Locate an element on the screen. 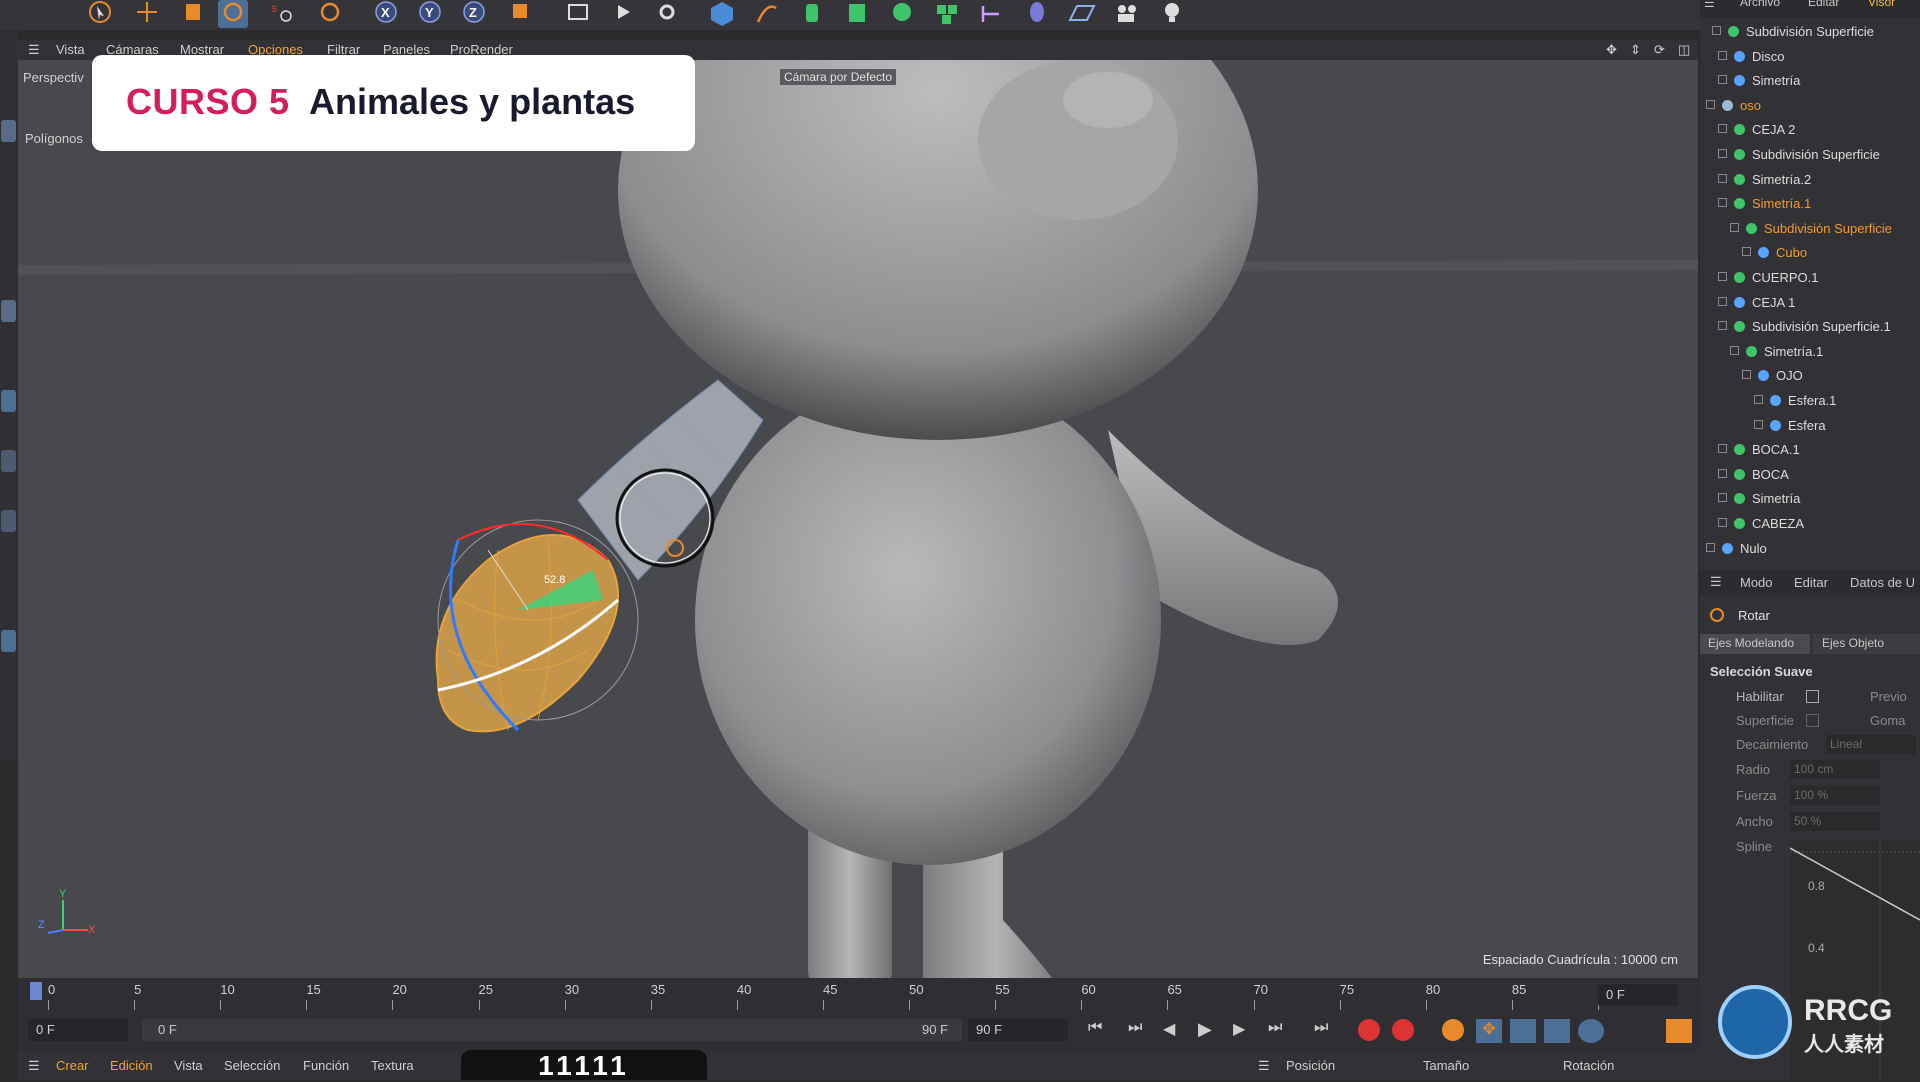 The height and width of the screenshot is (1082, 1920). om-menu-editar: Editar is located at coordinates (1823, 4).